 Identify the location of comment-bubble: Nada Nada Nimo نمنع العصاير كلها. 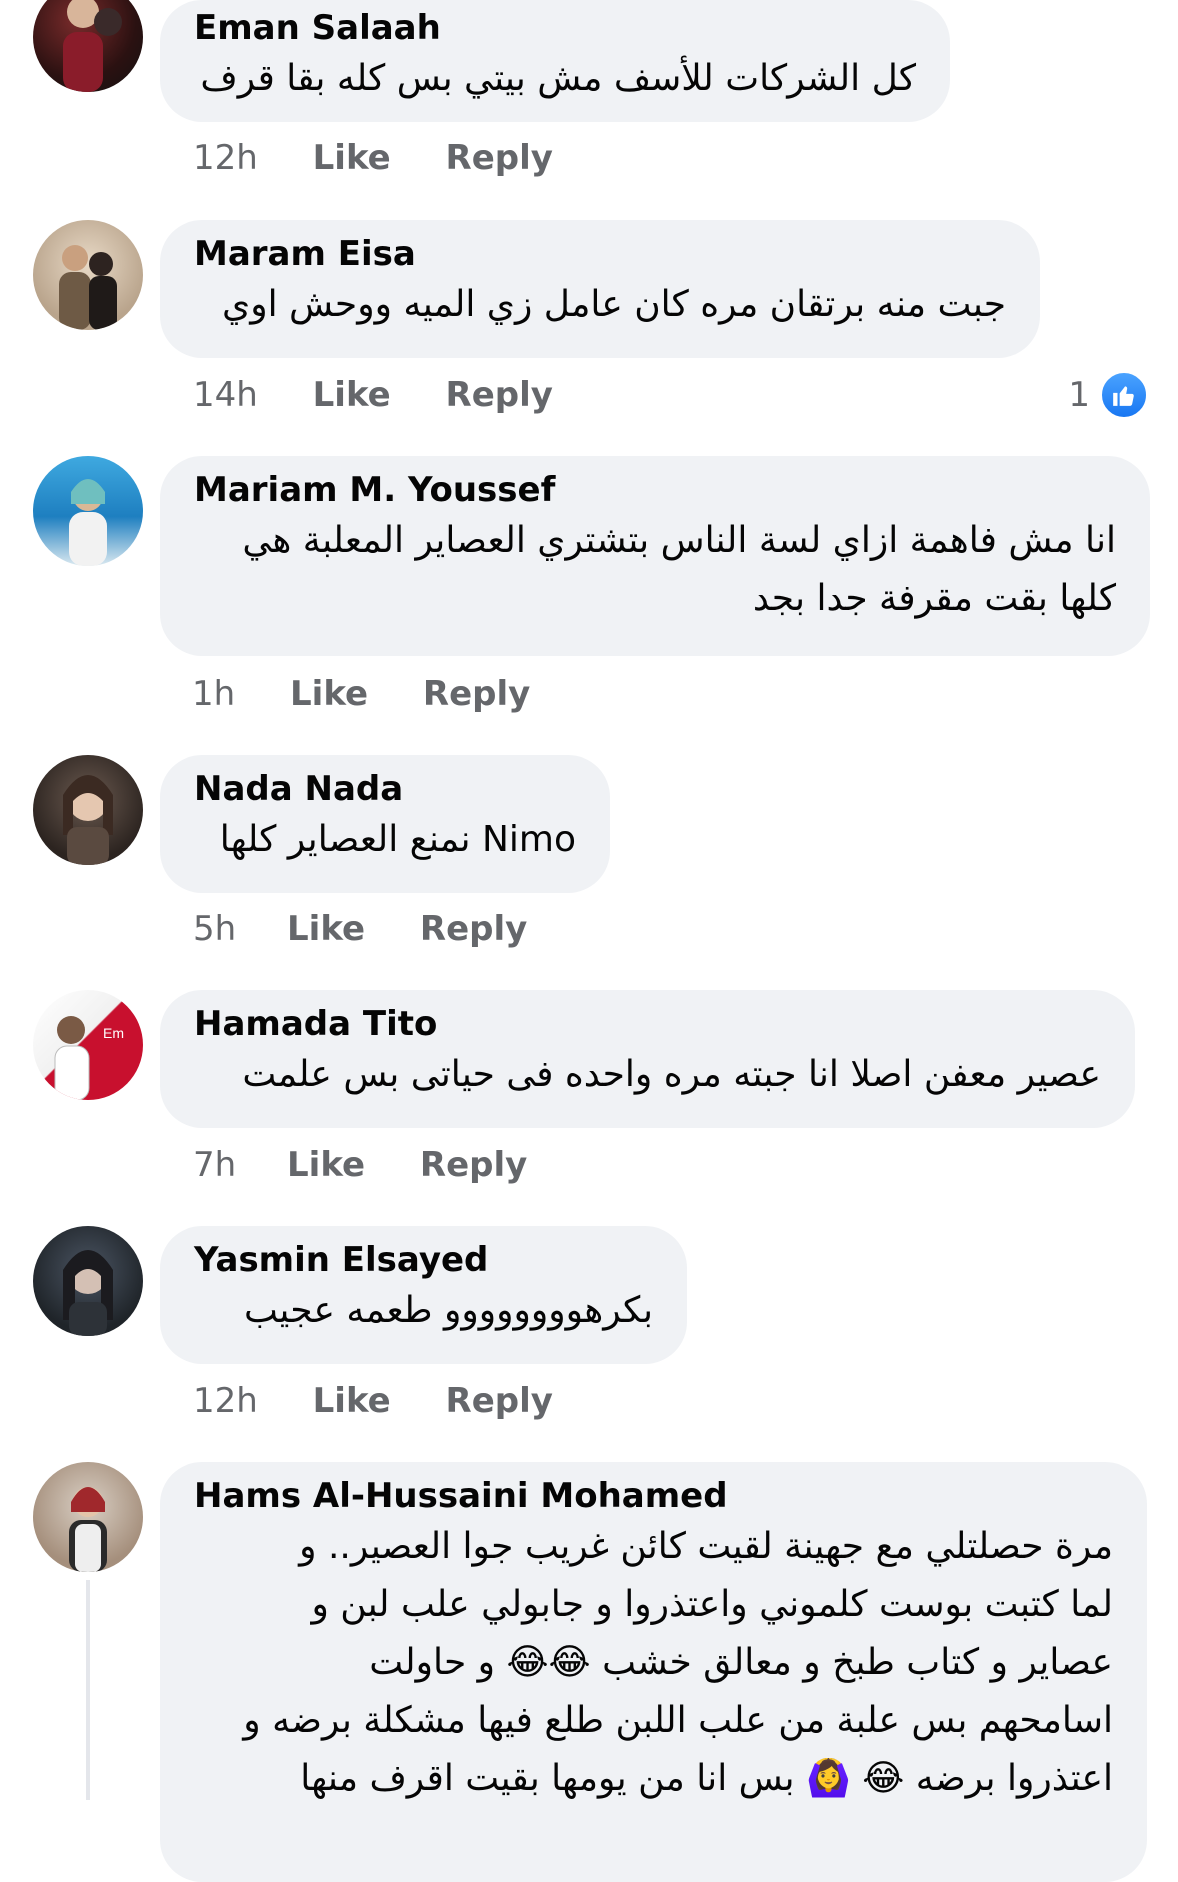
(385, 824).